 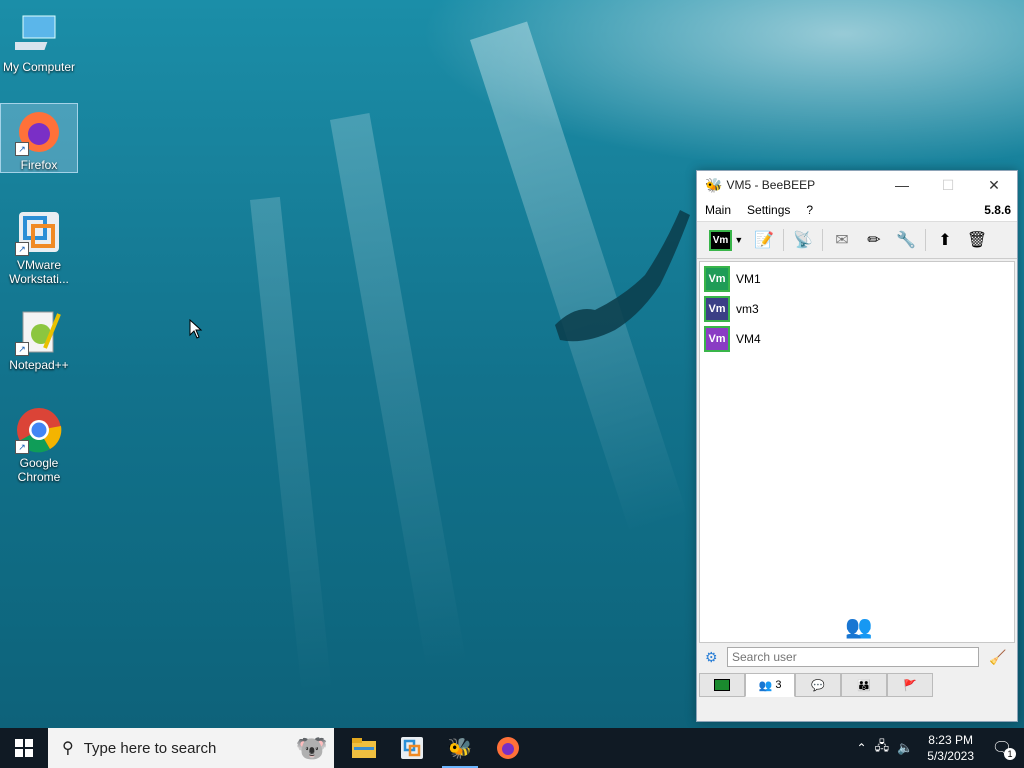 What do you see at coordinates (906, 240) in the screenshot?
I see `tools-icon: 🔧` at bounding box center [906, 240].